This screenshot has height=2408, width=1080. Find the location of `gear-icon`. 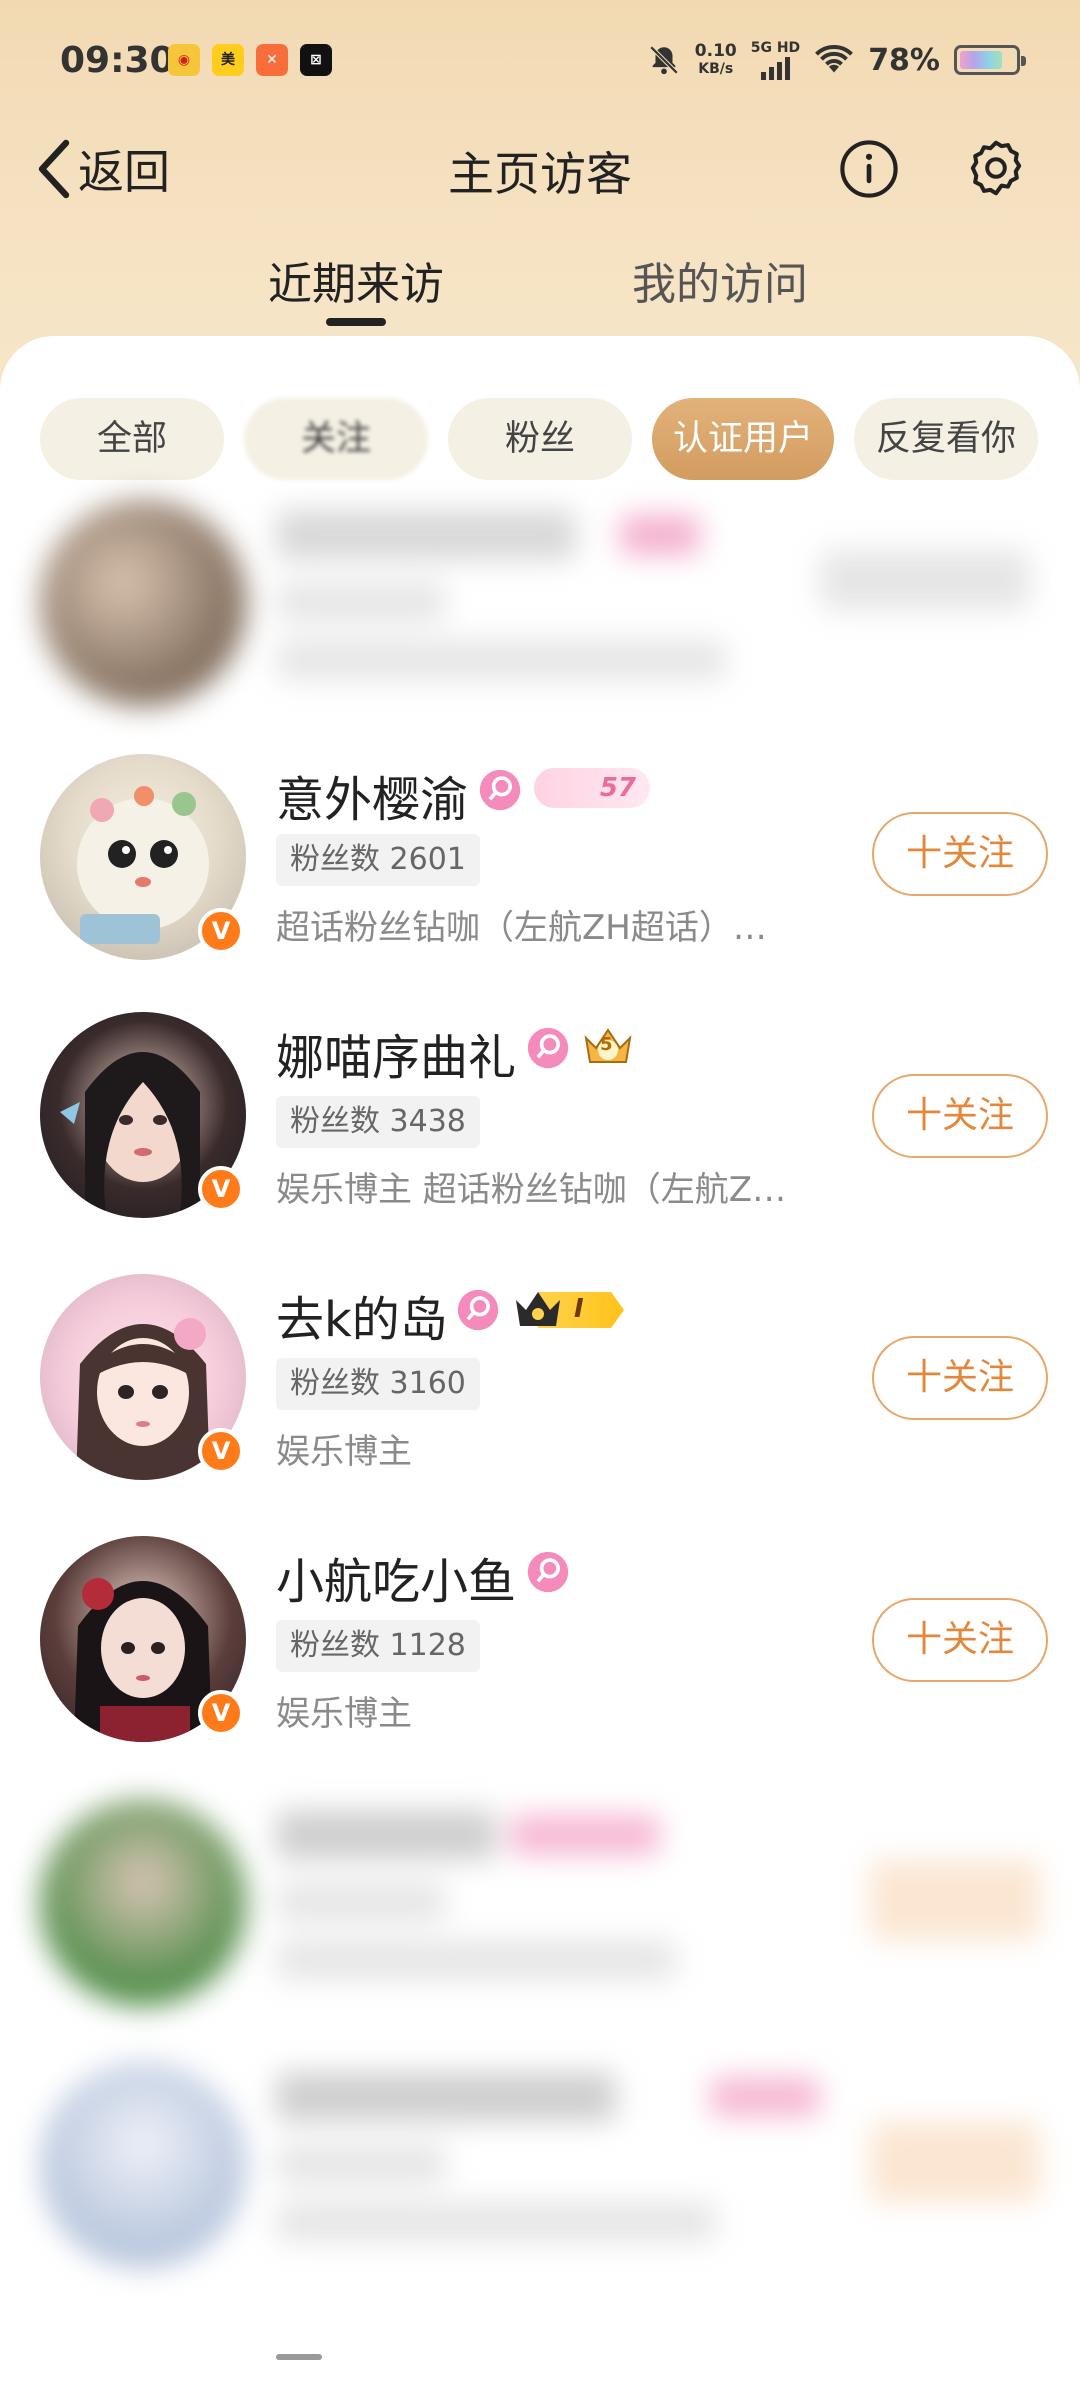

gear-icon is located at coordinates (996, 168).